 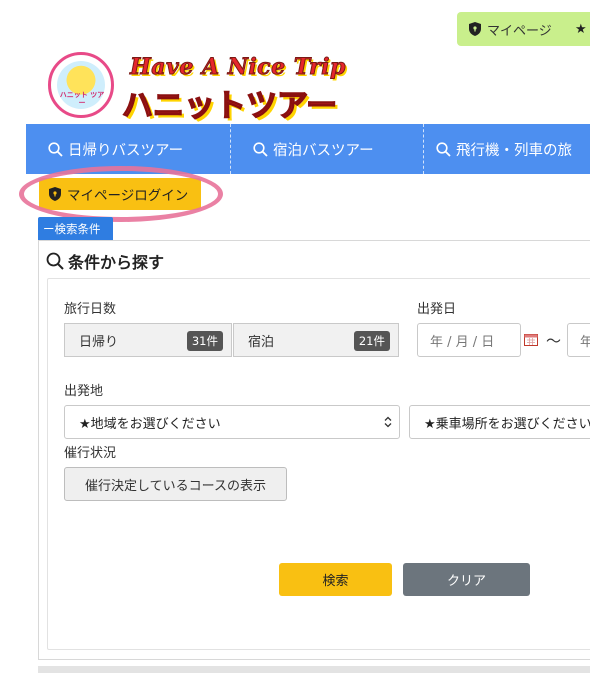 I want to click on boarding-place-select: ★乗車場所をお選びください, so click(x=499, y=422).